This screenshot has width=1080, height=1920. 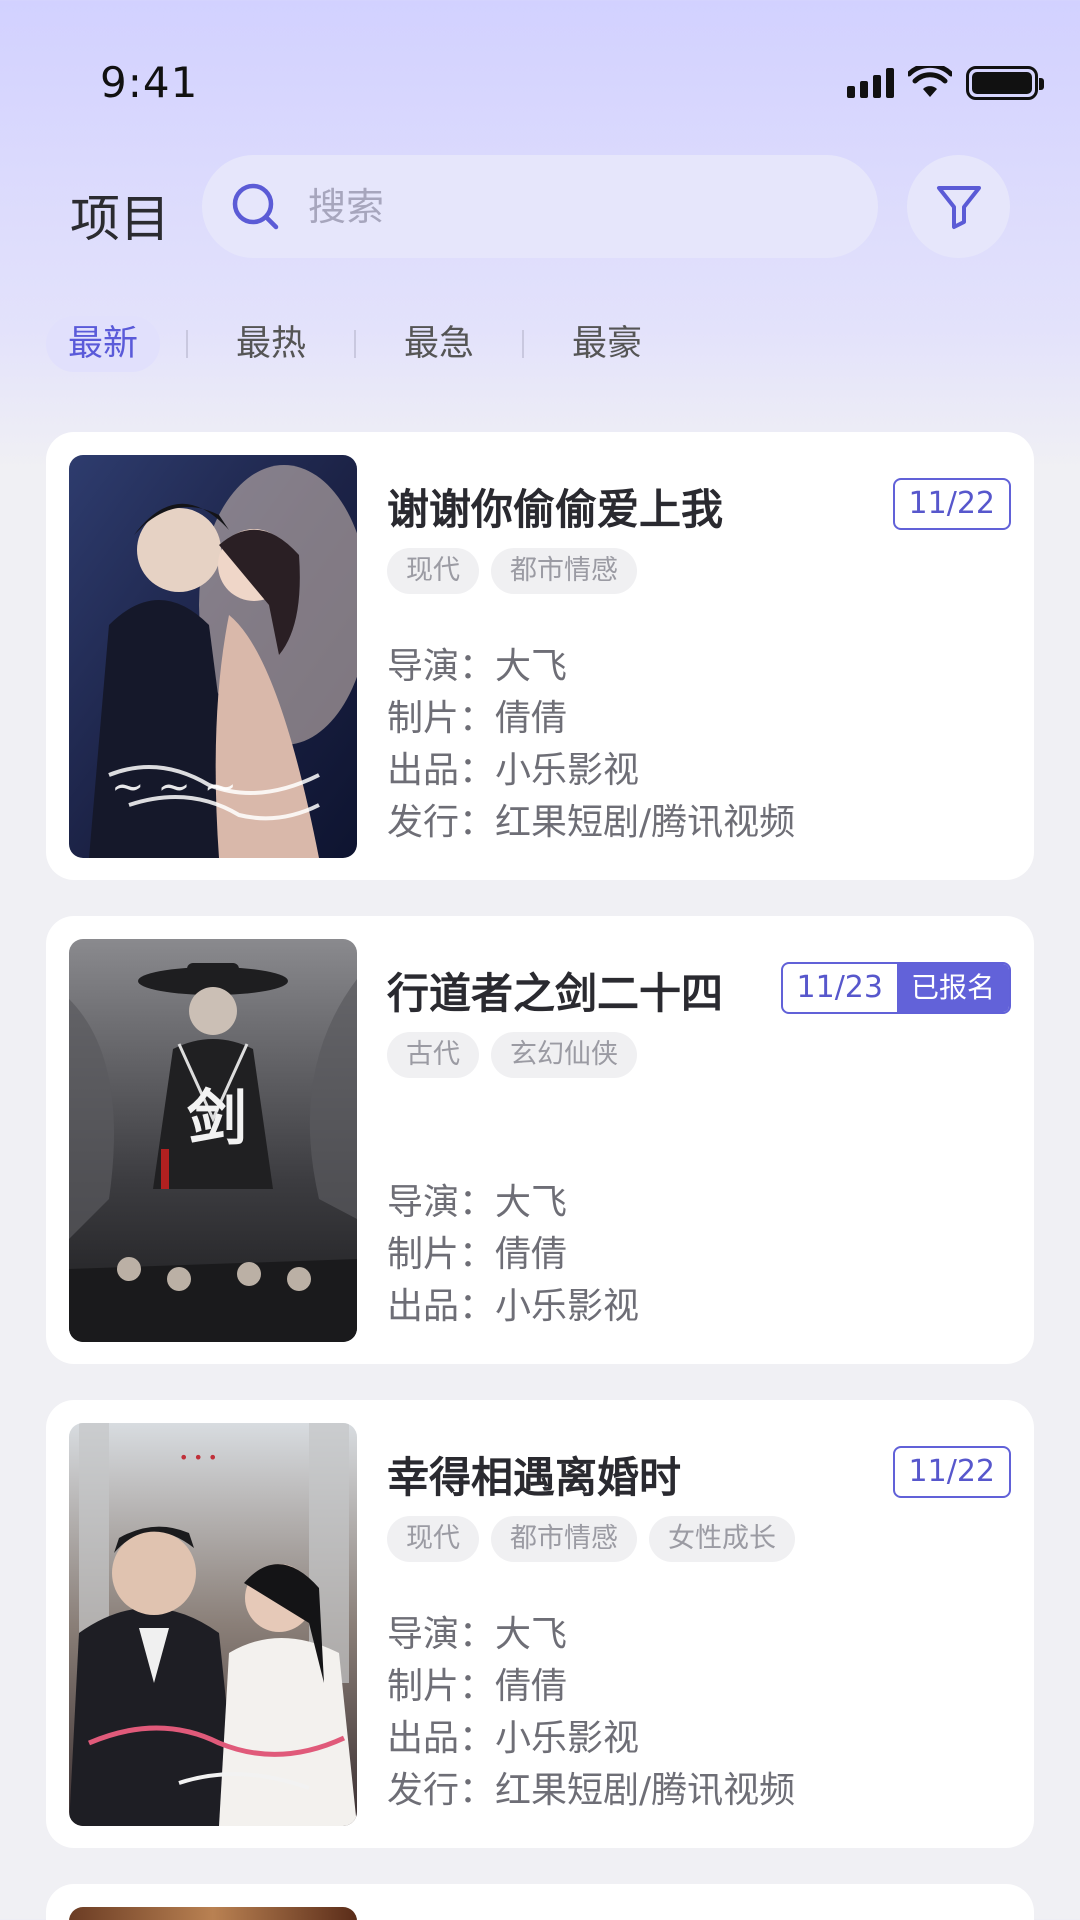 I want to click on header: 项目, so click(x=540, y=207).